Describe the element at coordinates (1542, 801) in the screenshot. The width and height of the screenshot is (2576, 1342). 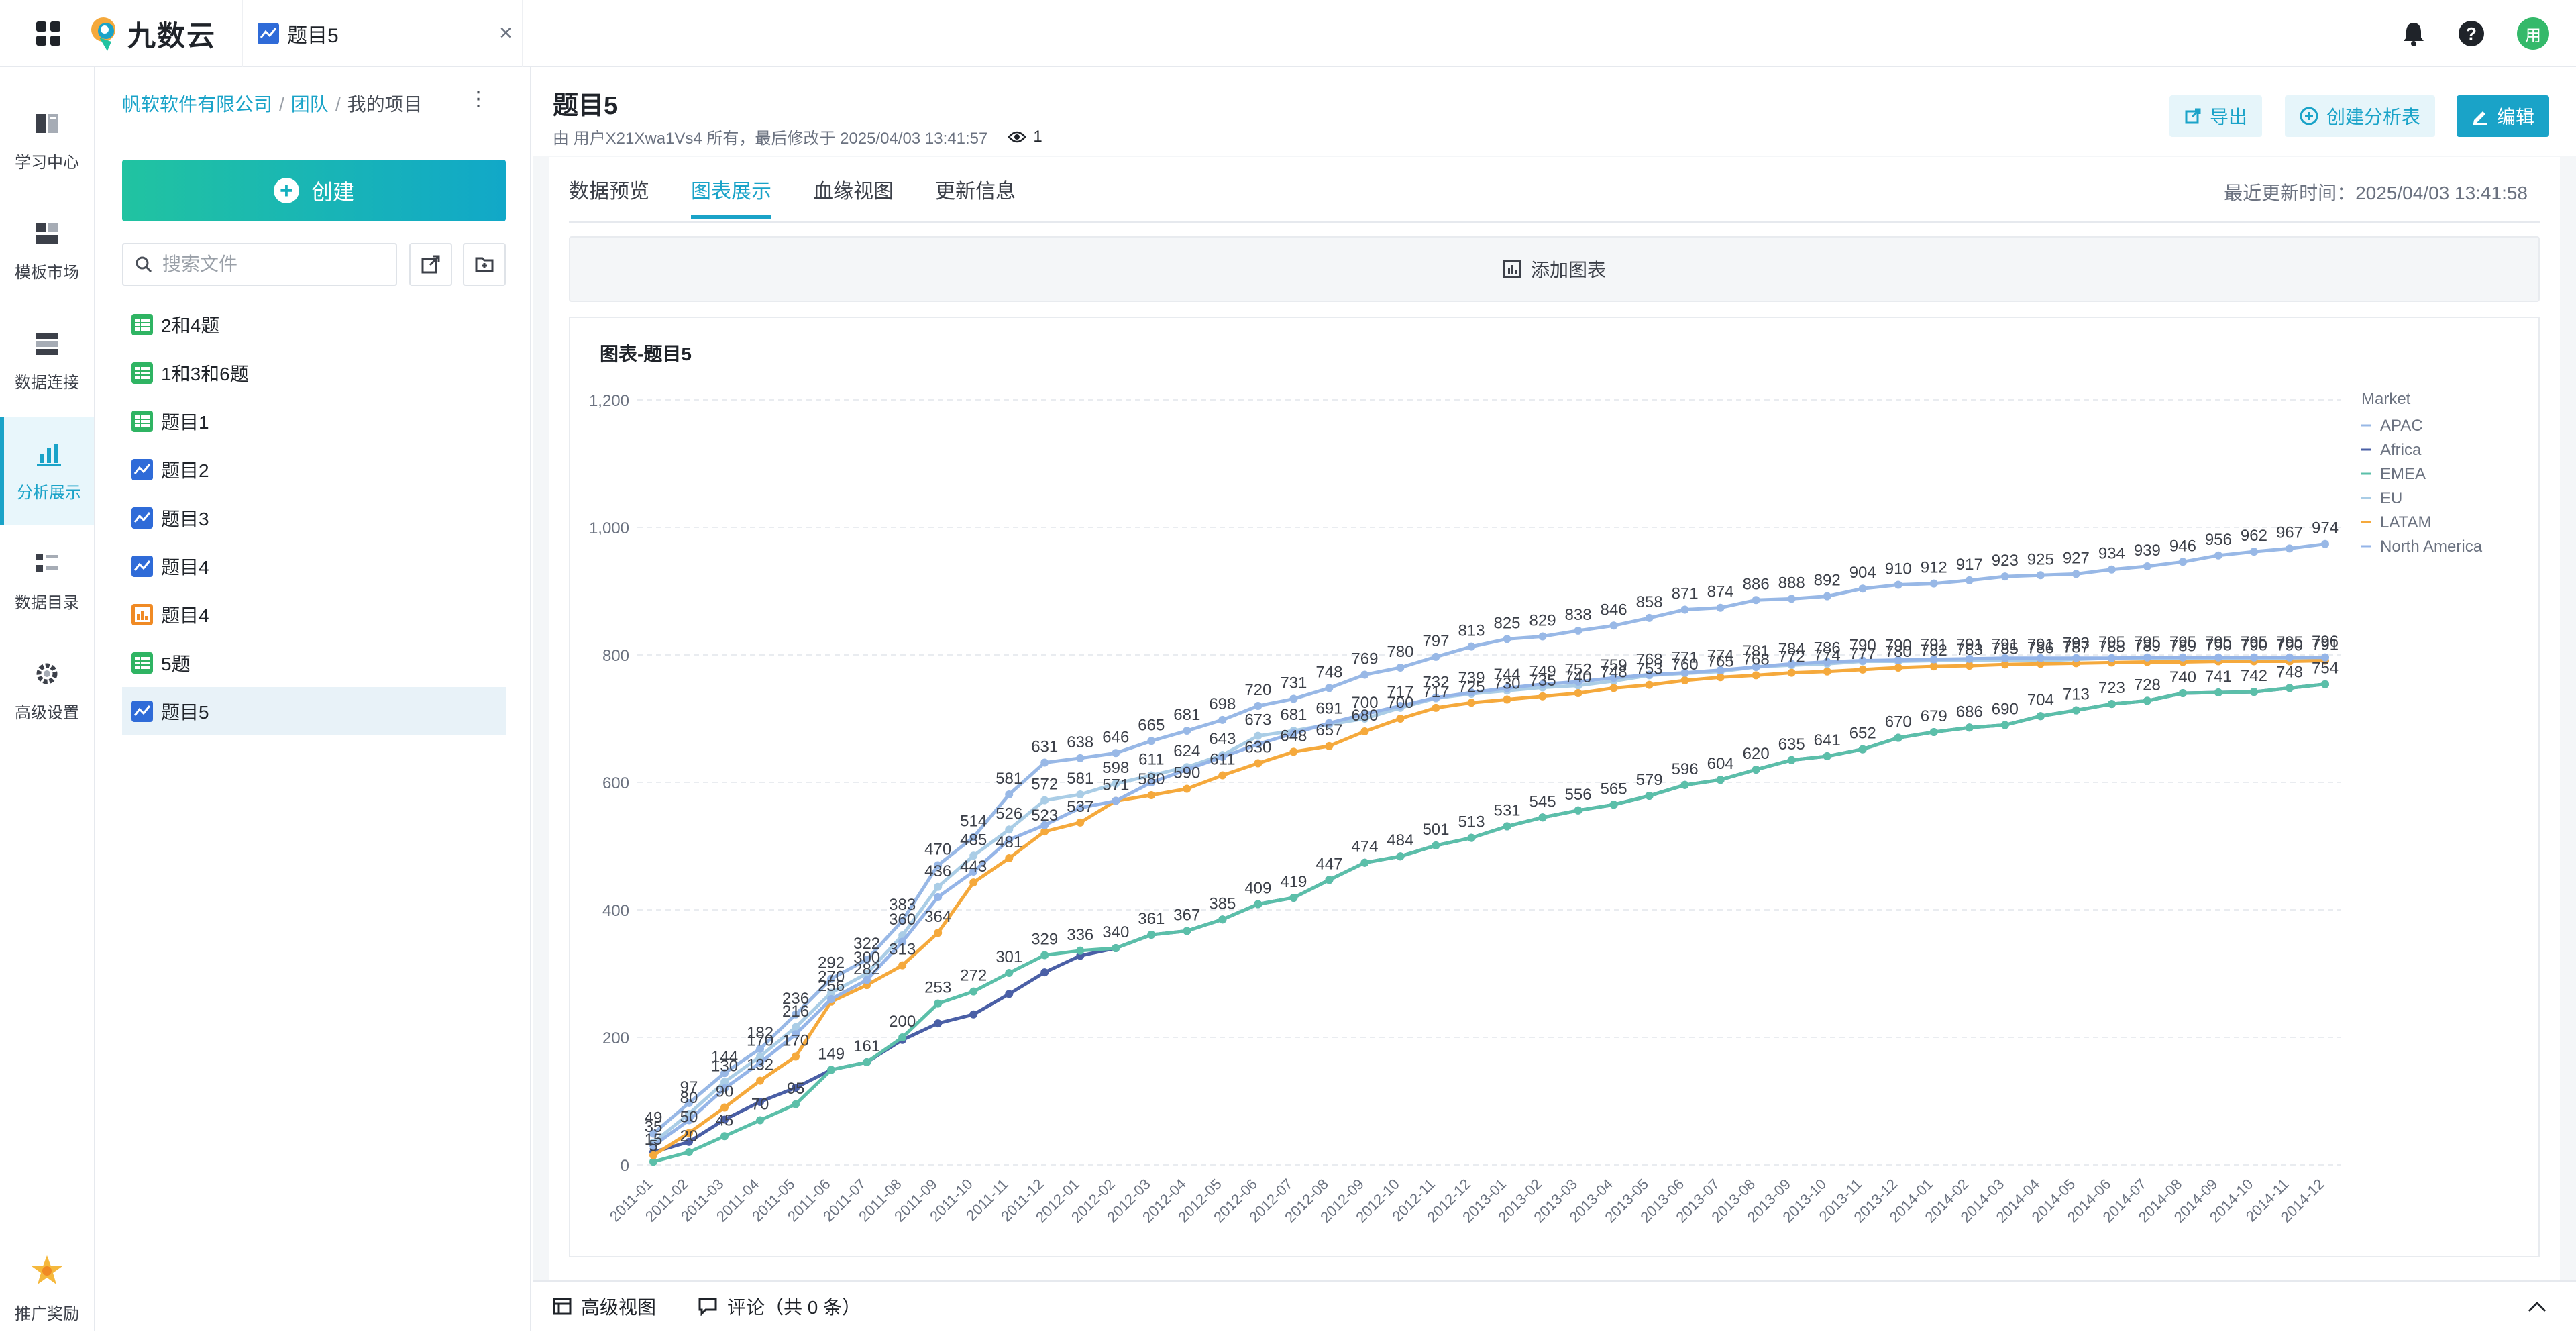
I see `data-label: 545` at that location.